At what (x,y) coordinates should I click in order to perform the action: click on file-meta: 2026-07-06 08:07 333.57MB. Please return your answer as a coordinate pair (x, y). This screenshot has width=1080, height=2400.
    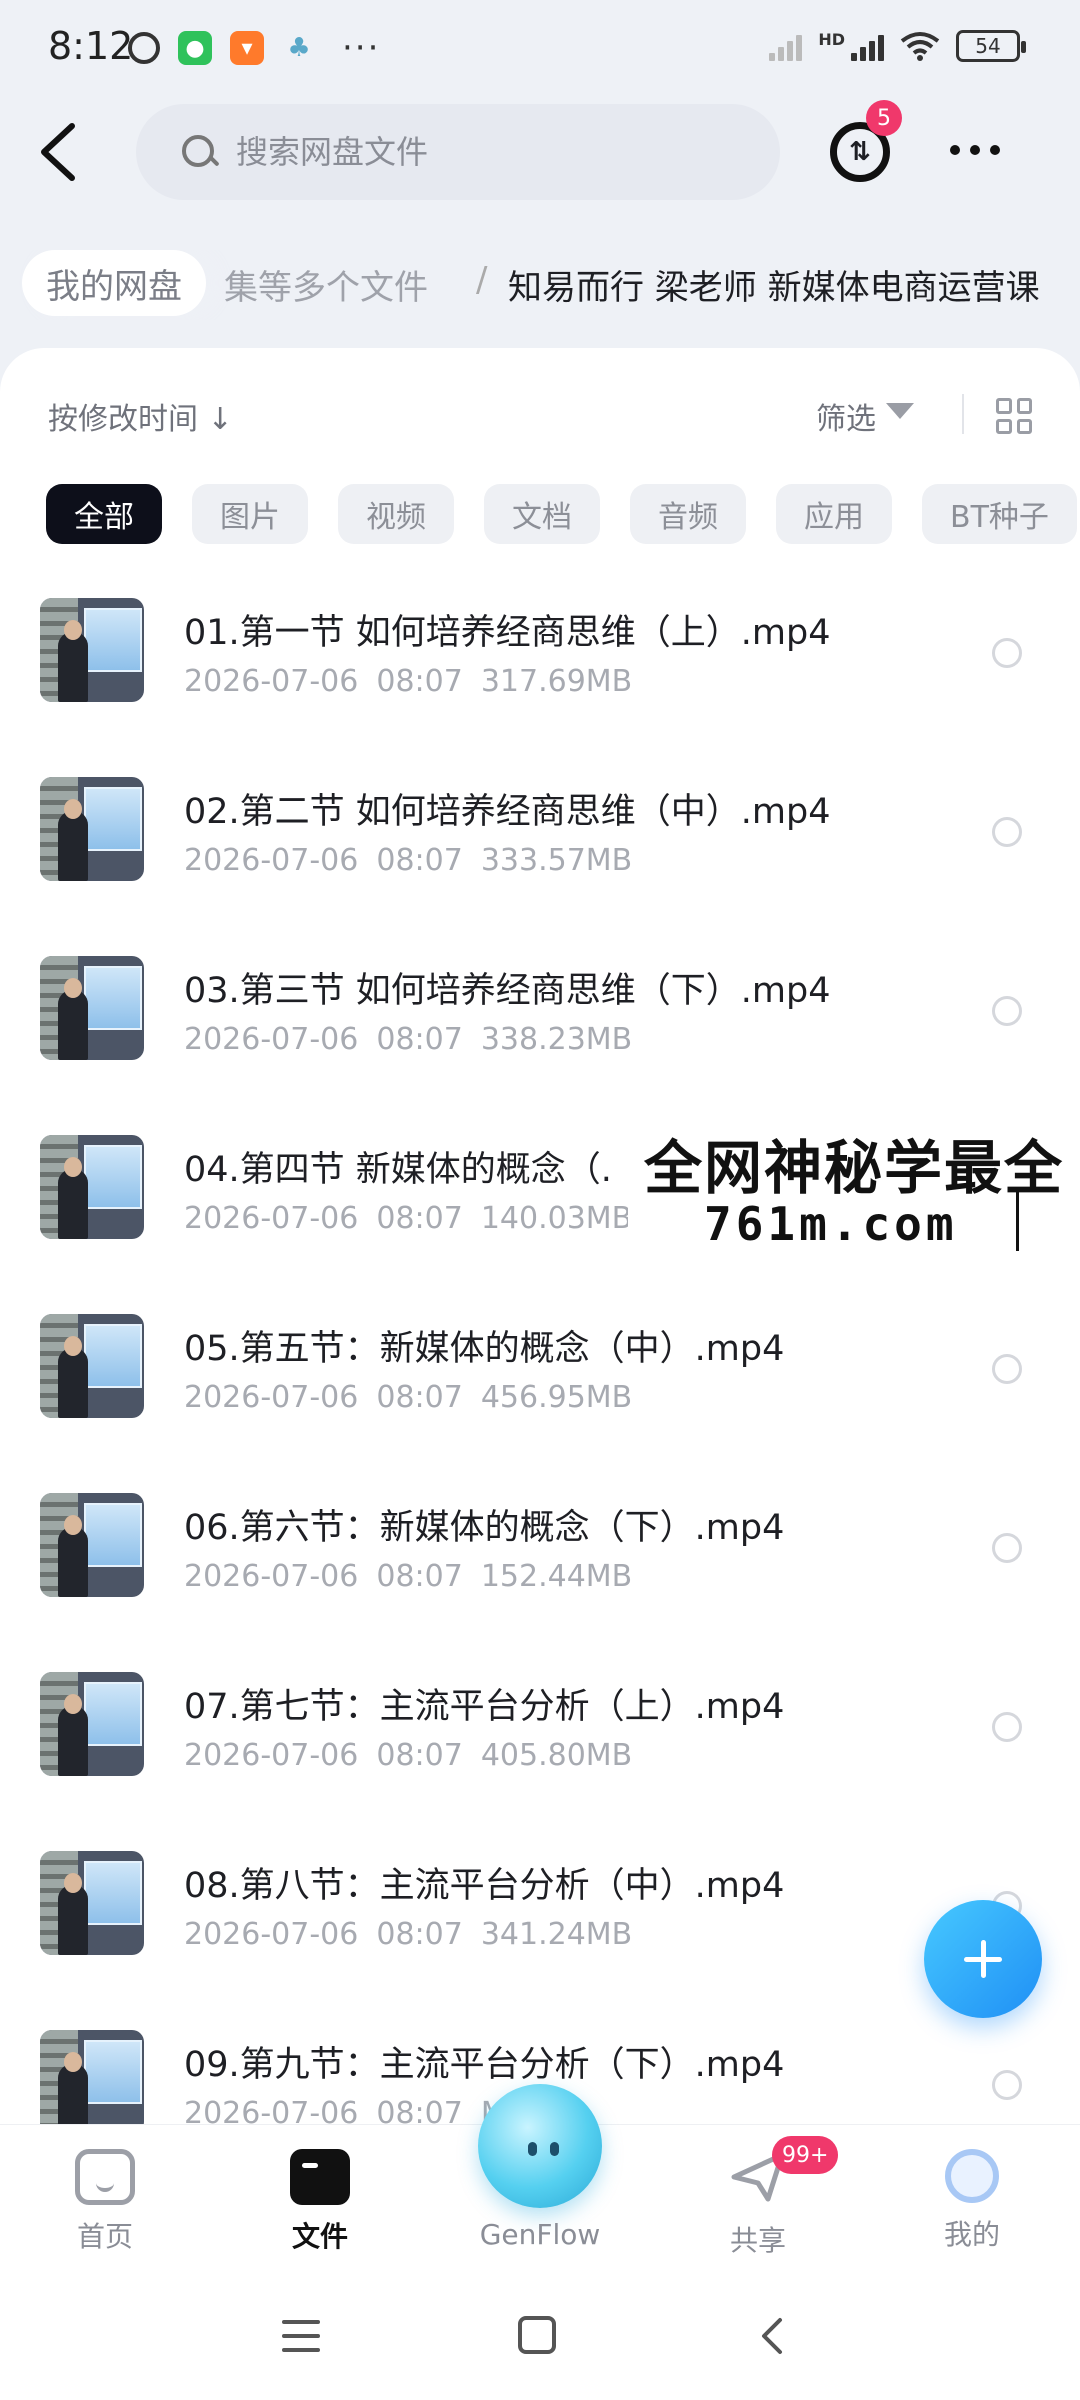
    Looking at the image, I should click on (408, 860).